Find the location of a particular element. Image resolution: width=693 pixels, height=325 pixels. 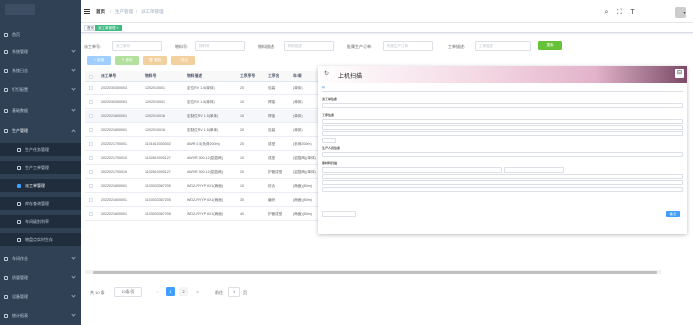

page-1-button: 1 is located at coordinates (170, 291).